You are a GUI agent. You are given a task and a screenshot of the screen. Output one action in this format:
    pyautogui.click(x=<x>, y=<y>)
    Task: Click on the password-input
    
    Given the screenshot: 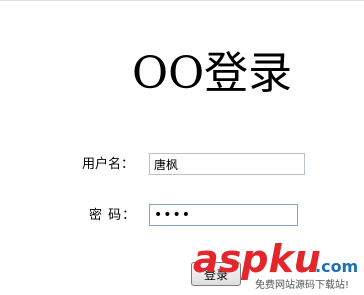 What is the action you would take?
    pyautogui.click(x=223, y=215)
    